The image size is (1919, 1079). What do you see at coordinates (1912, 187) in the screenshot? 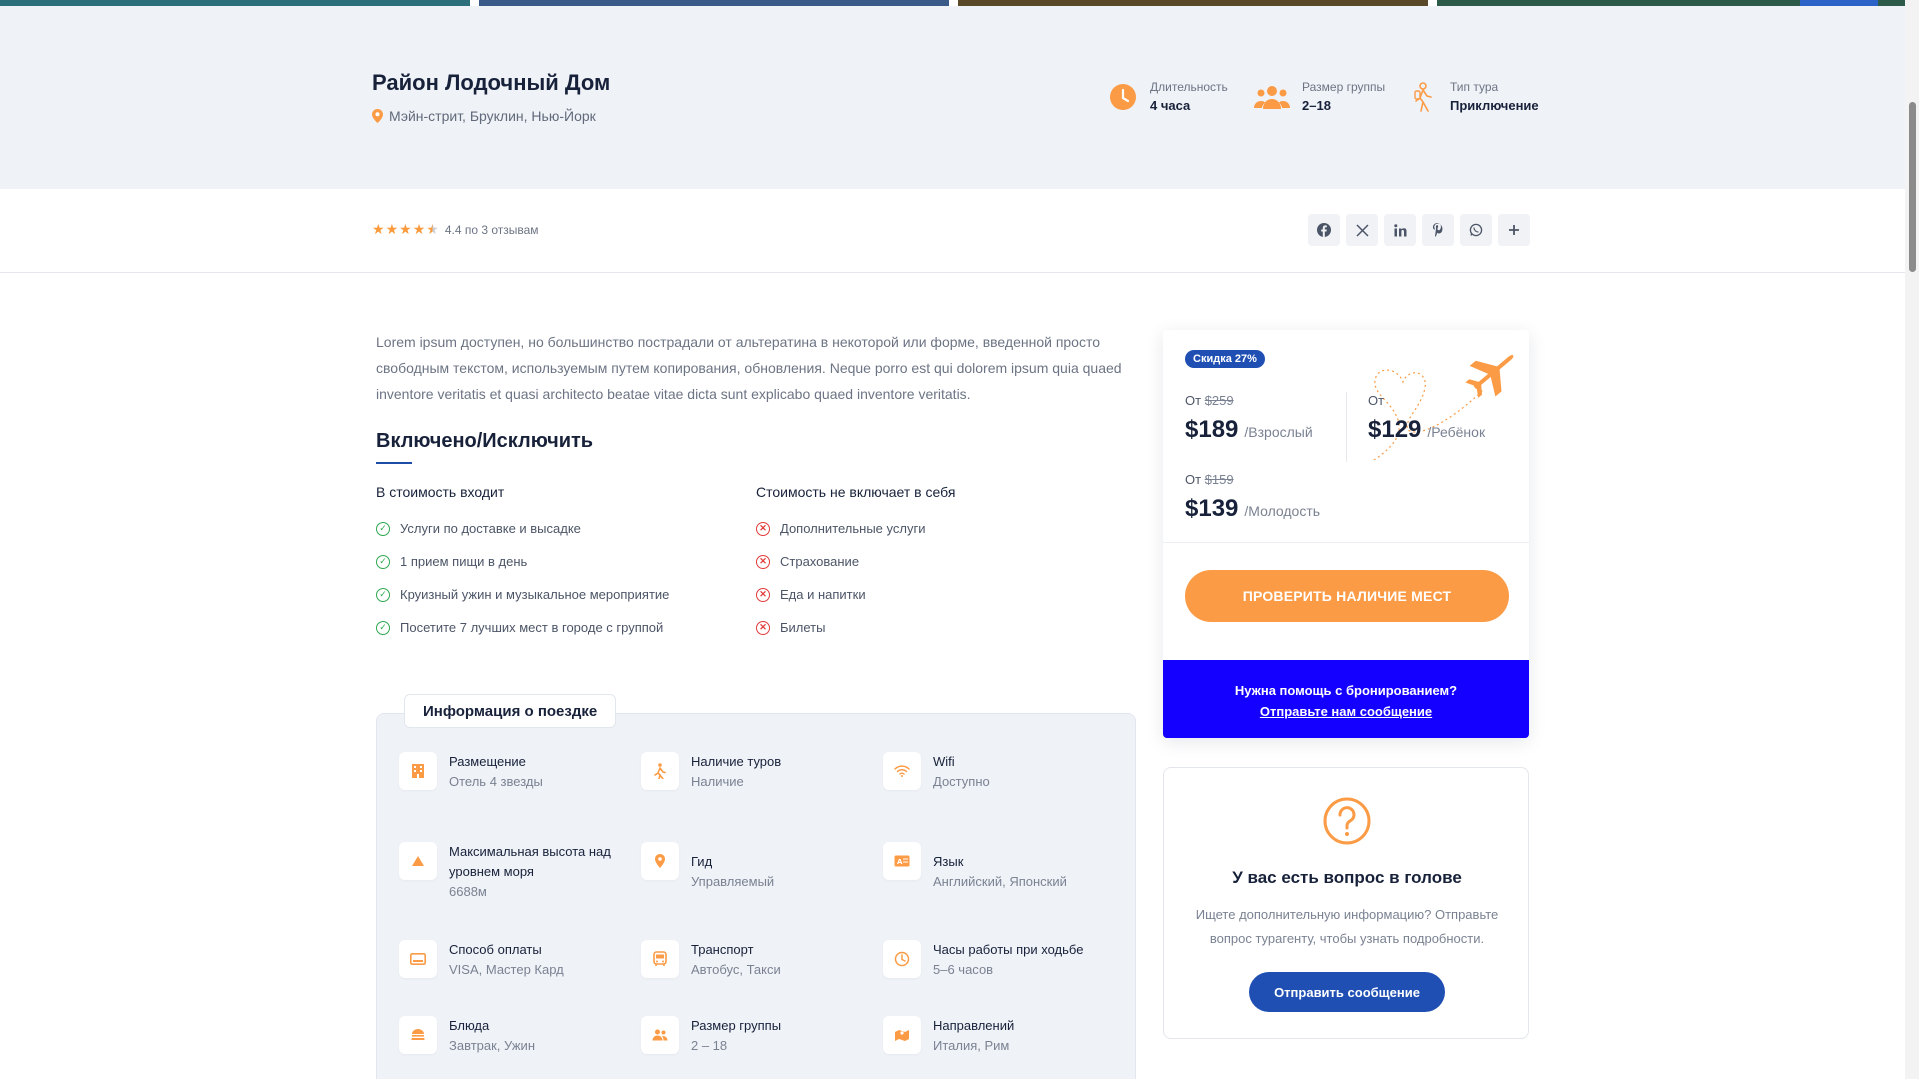
I see `scrollbar-thumb` at bounding box center [1912, 187].